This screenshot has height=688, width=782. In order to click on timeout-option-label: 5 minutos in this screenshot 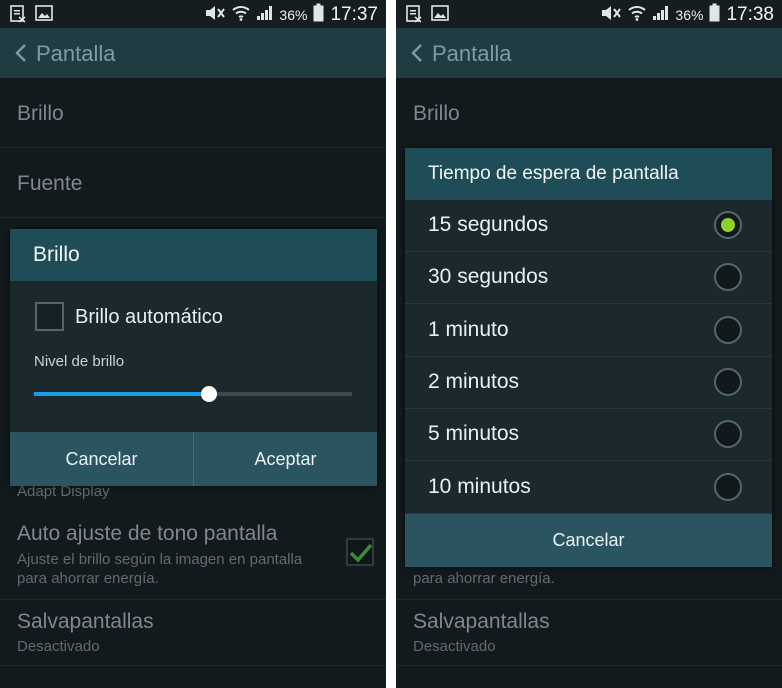, I will do `click(474, 434)`.